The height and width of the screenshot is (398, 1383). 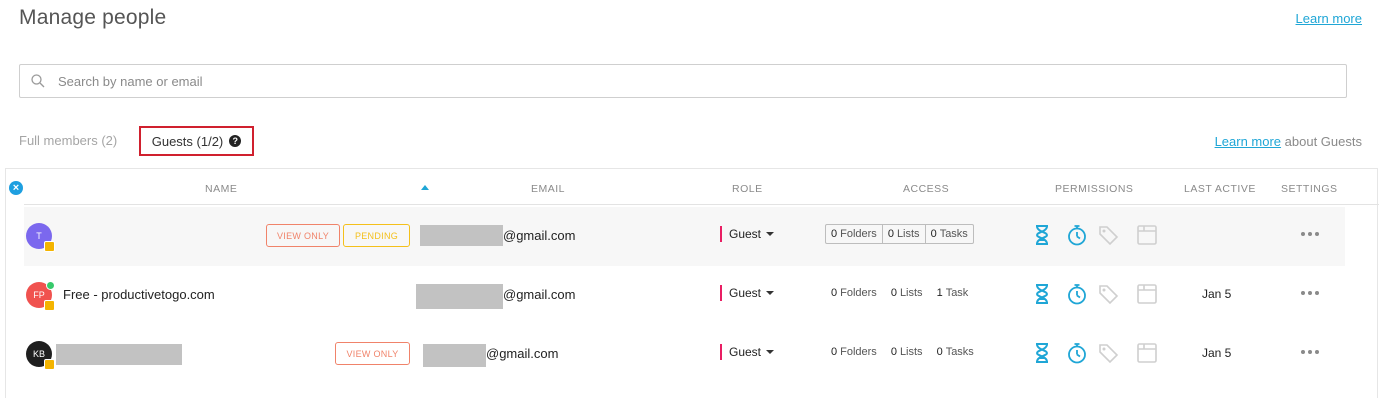 I want to click on redacted-name, so click(x=119, y=354).